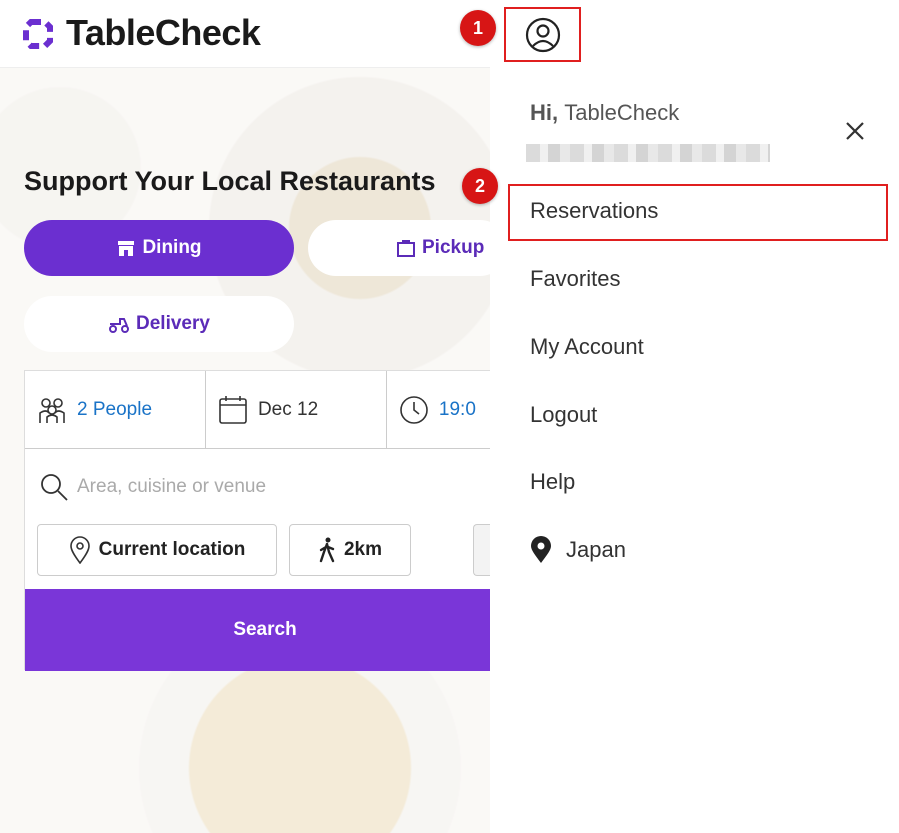 The width and height of the screenshot is (899, 833). I want to click on tab-dining-label: Dining, so click(172, 247).